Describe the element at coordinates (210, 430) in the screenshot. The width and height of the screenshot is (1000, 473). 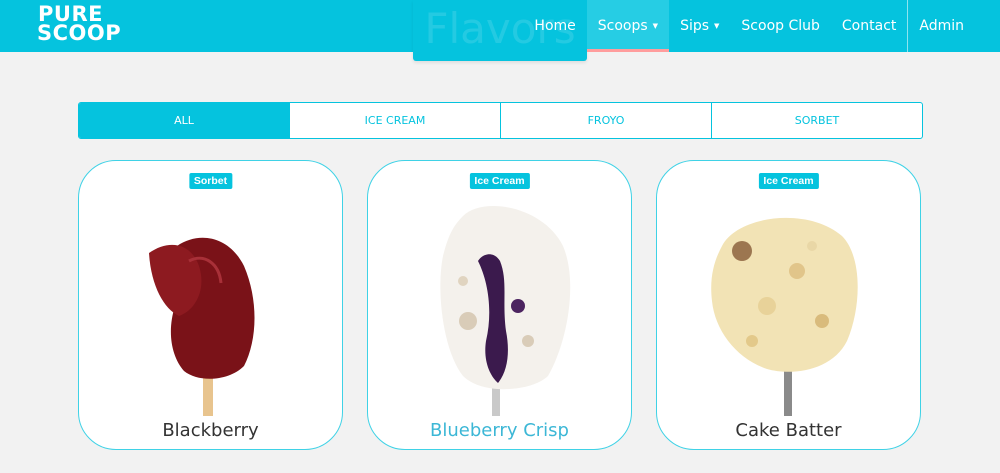
I see `flavor-name: Blackberry` at that location.